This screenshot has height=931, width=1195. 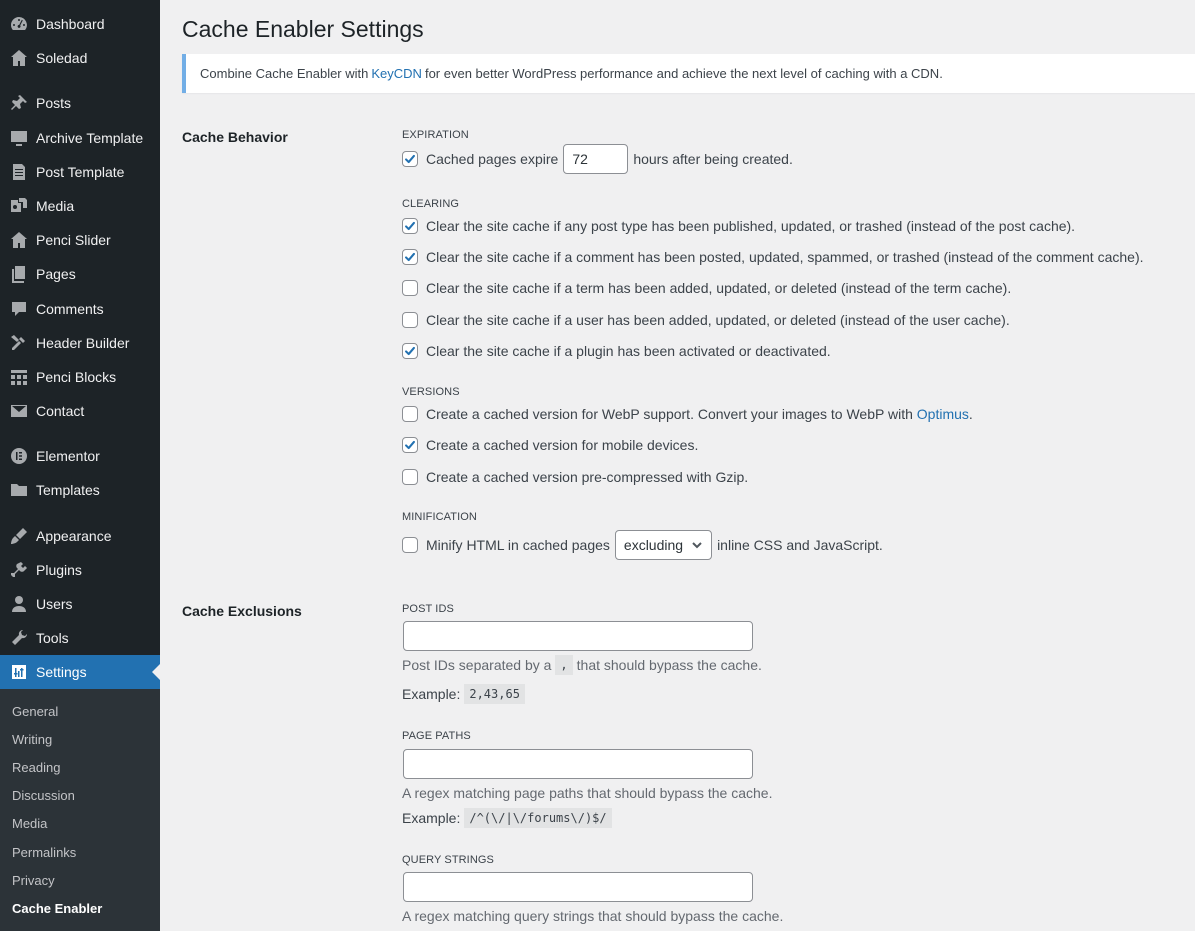 I want to click on menu-label: Penci Slider, so click(x=73, y=240).